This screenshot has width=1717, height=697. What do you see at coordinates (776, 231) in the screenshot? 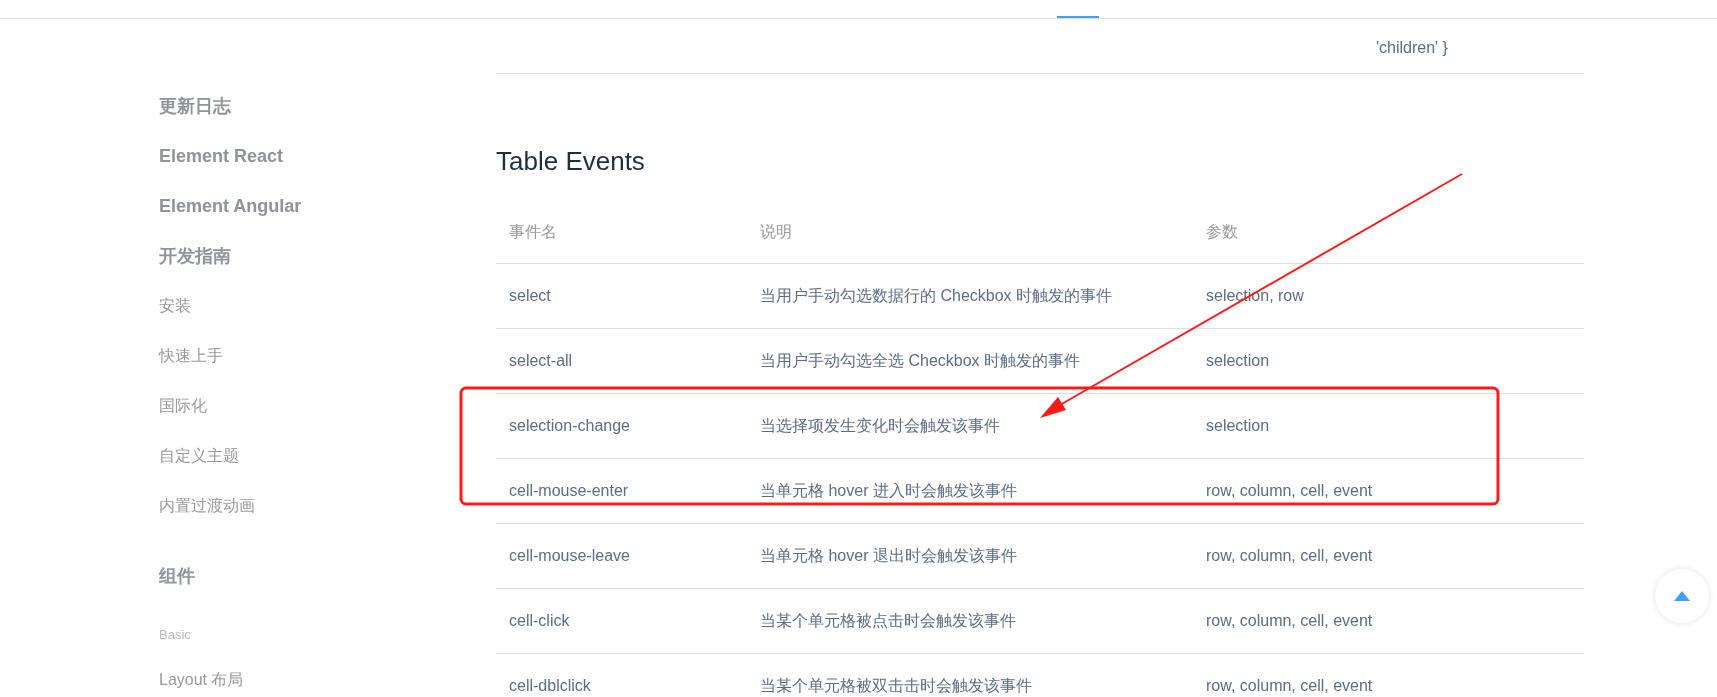
I see `column-header: 说明` at bounding box center [776, 231].